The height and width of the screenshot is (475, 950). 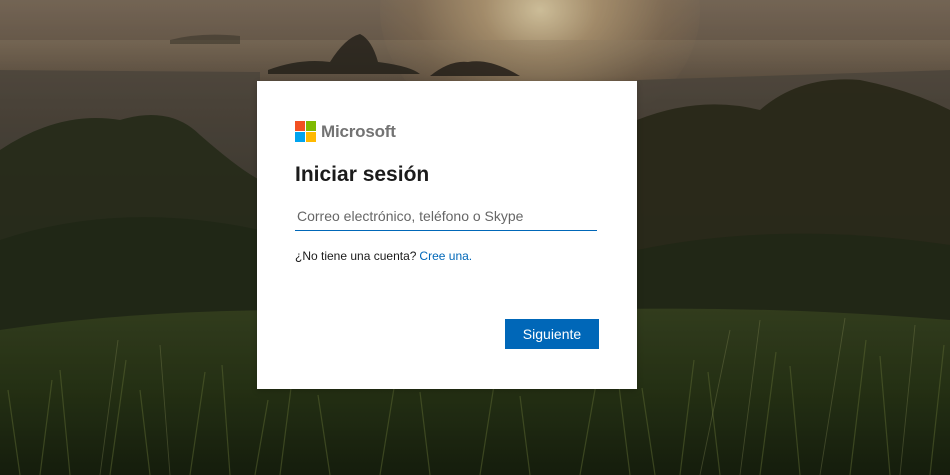 I want to click on brand: Microsoft, so click(x=345, y=131).